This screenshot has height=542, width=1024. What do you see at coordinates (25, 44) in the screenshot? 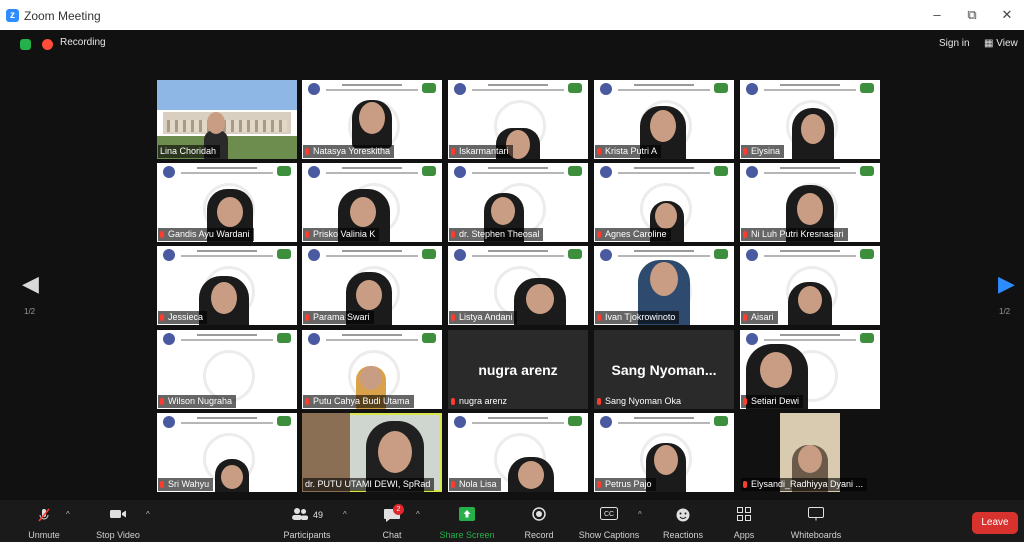
I see `encryption-shield-icon` at bounding box center [25, 44].